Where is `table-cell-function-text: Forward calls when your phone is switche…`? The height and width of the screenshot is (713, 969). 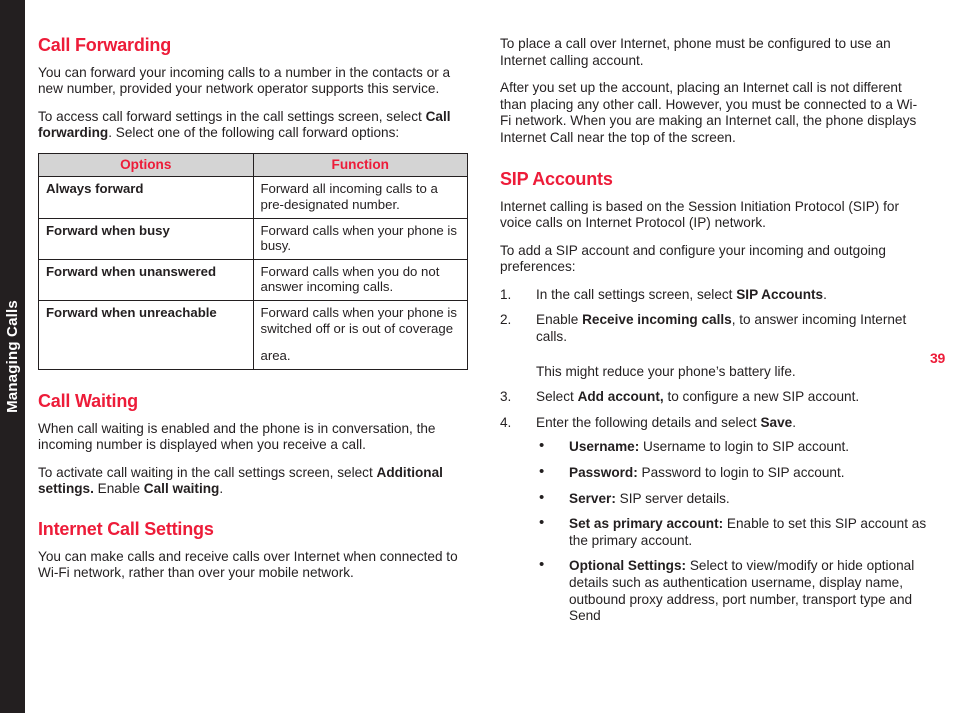 table-cell-function-text: Forward calls when your phone is switche… is located at coordinates (358, 320).